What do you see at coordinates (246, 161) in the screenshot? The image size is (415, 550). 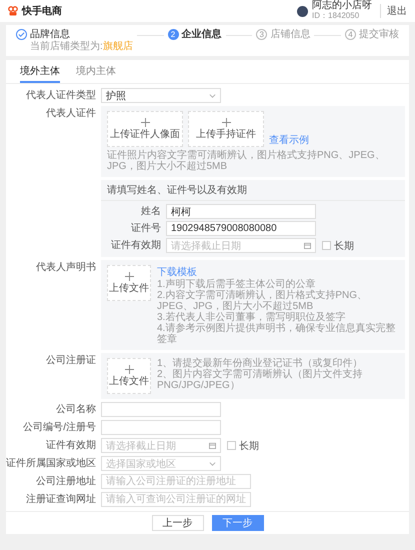 I see `hint-text: 证件照片内容文字需可清晰辨认，图片格式支持PNG、JPEG、JPG，图片大小不超过5MB` at bounding box center [246, 161].